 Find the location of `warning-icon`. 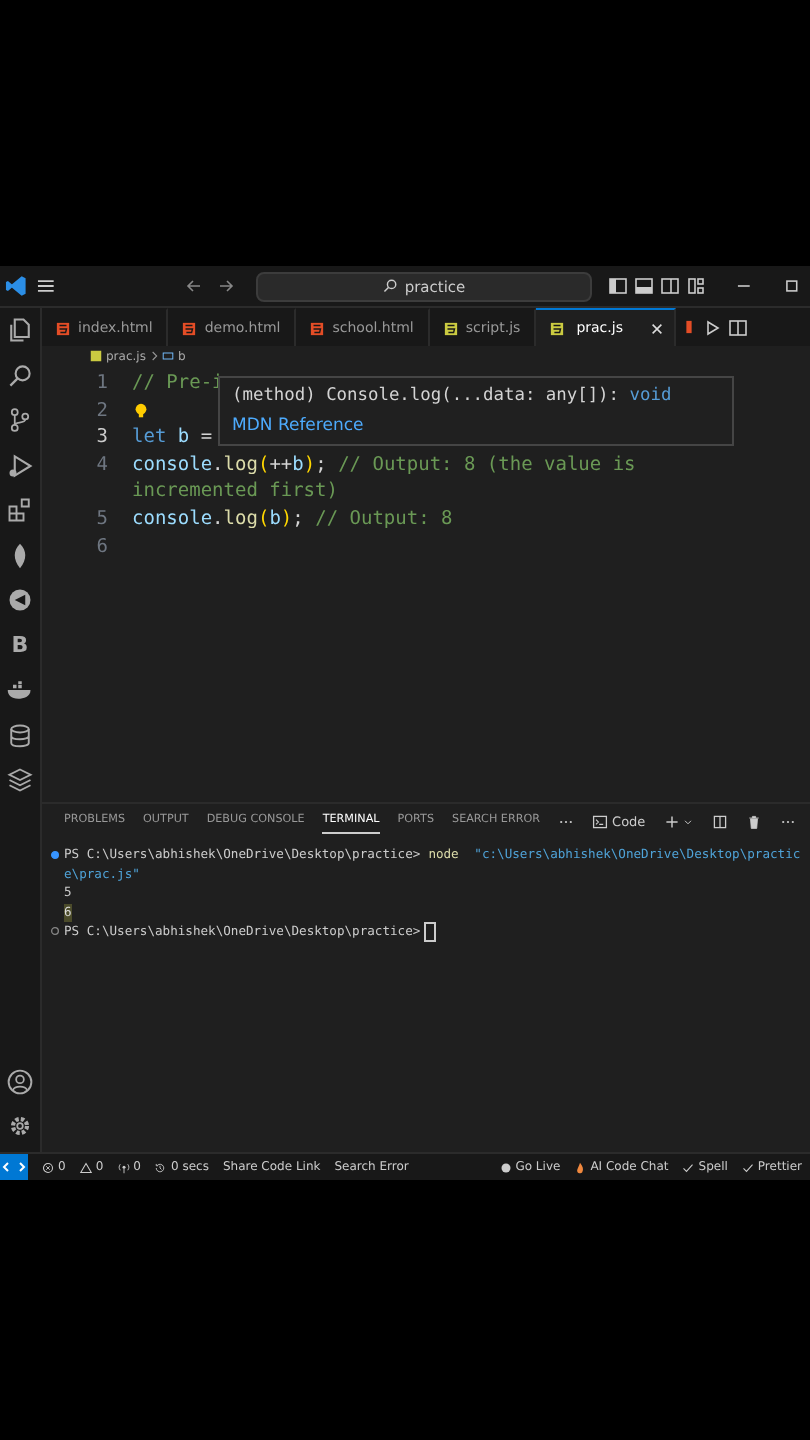

warning-icon is located at coordinates (85, 1167).